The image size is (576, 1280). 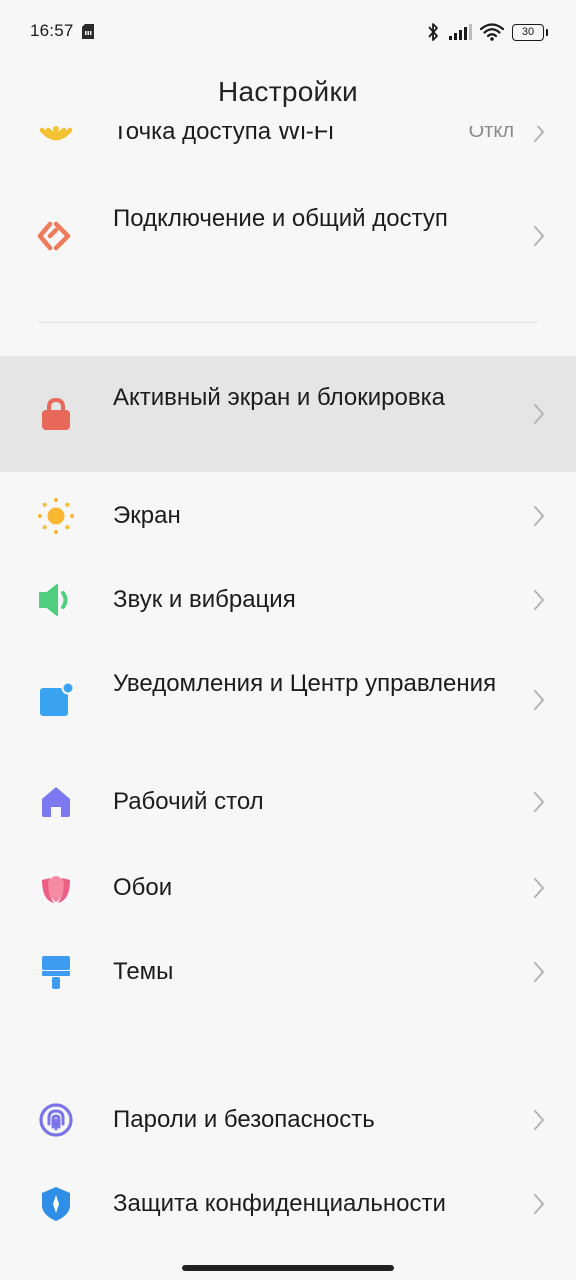 What do you see at coordinates (54, 236) in the screenshot?
I see `connection-sharing-icon` at bounding box center [54, 236].